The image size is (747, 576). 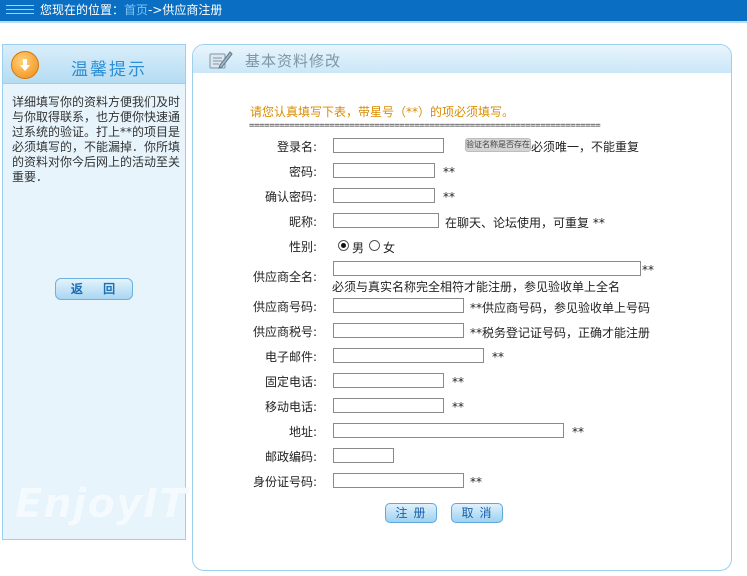 What do you see at coordinates (373, 22) in the screenshot?
I see `top-divider` at bounding box center [373, 22].